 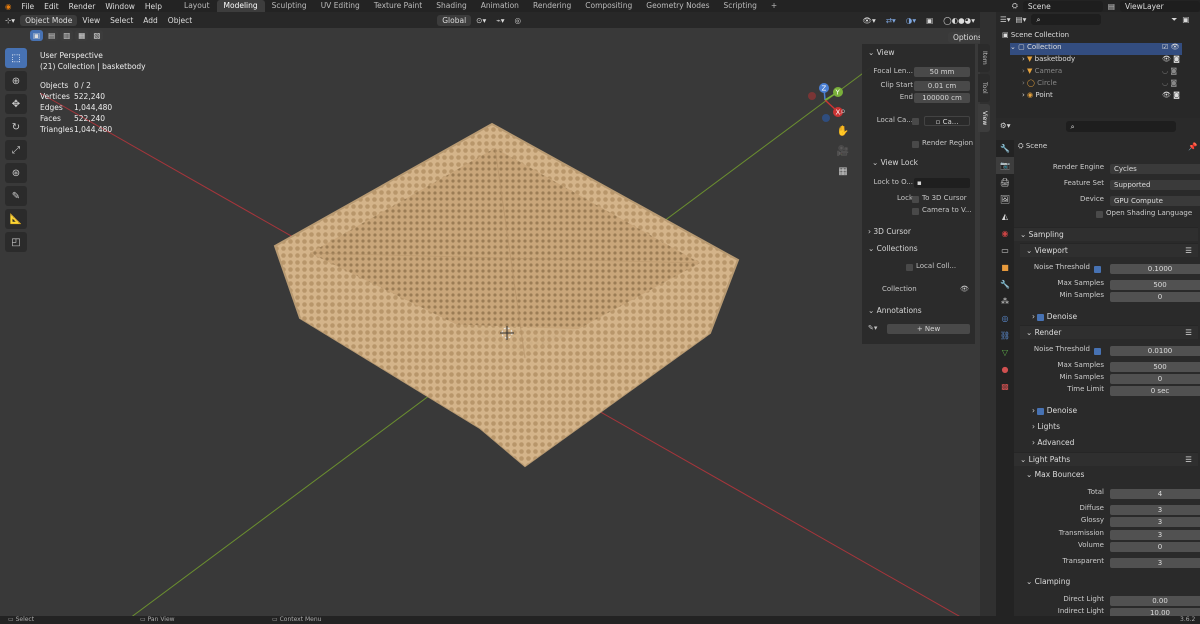 I want to click on advanced-subpanel: › Advanced, so click(x=1112, y=443).